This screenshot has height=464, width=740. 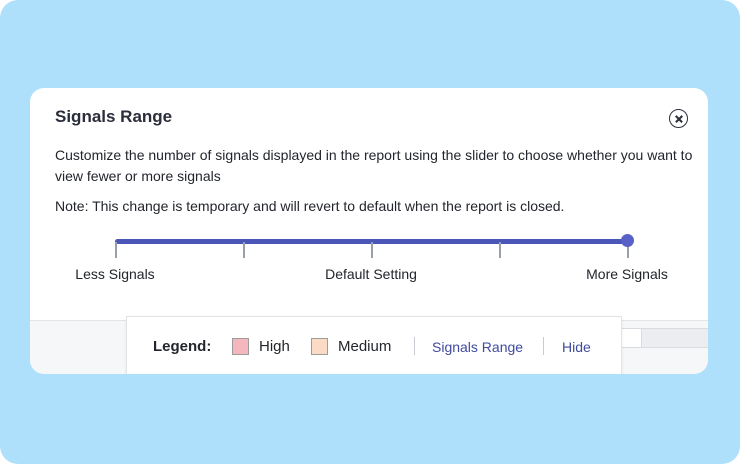 What do you see at coordinates (115, 274) in the screenshot?
I see `slider-label-min: Less Signals` at bounding box center [115, 274].